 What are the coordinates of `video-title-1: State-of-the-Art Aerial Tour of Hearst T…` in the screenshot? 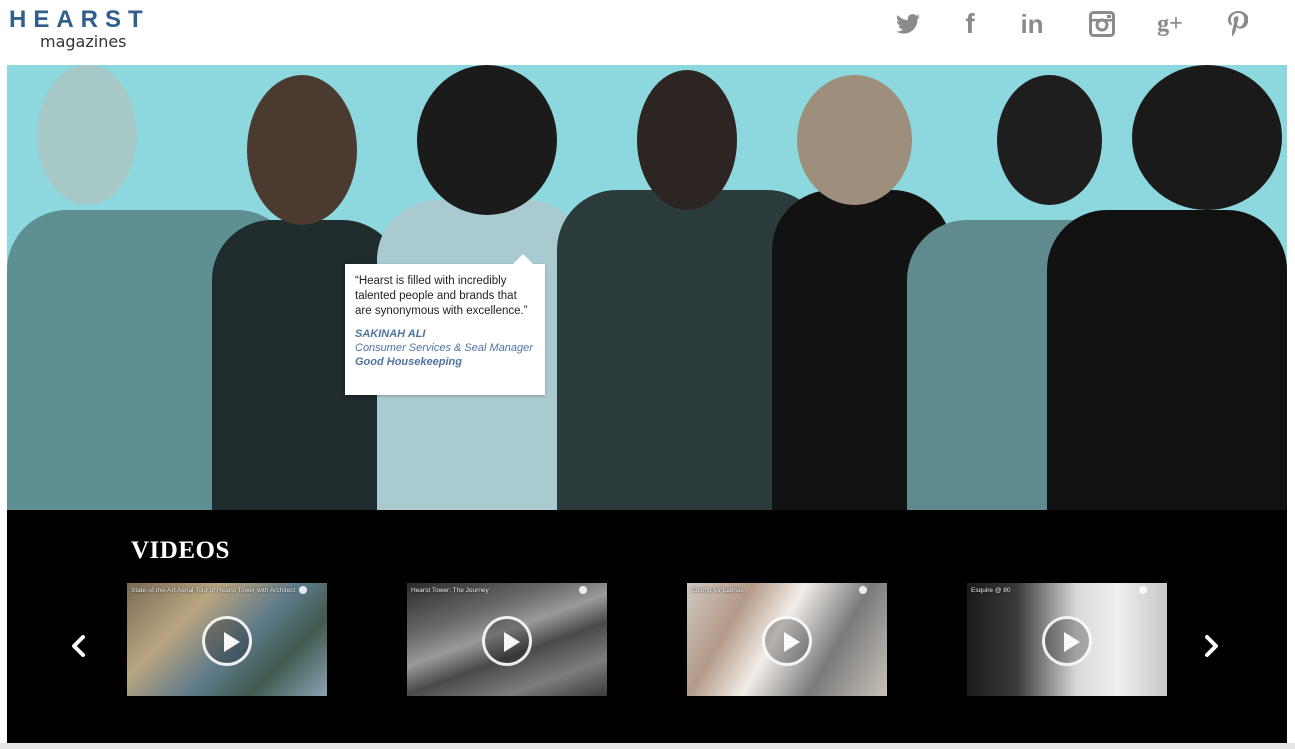 It's located at (213, 590).